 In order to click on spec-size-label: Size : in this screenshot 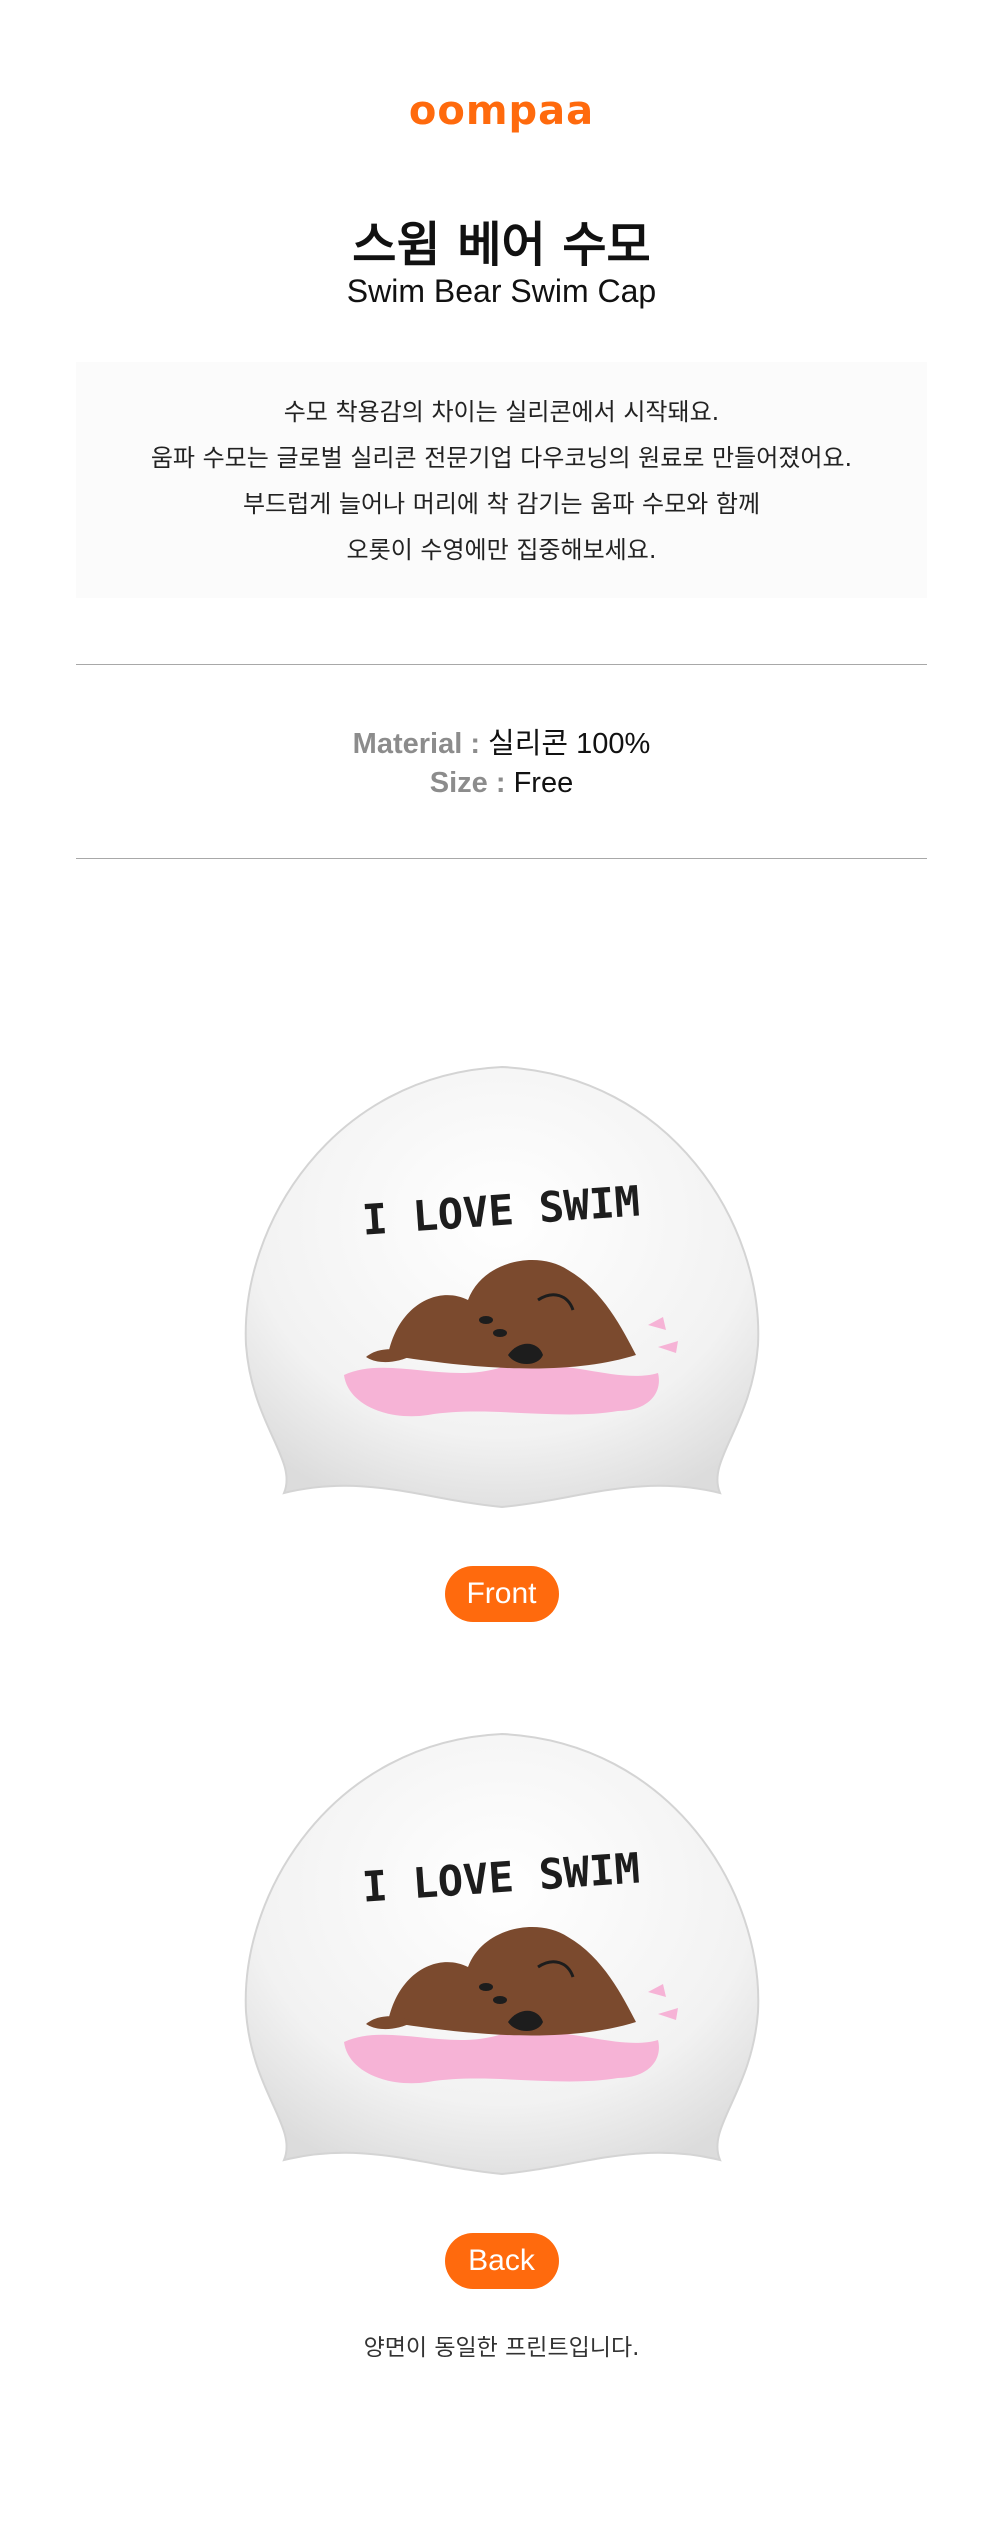, I will do `click(467, 783)`.